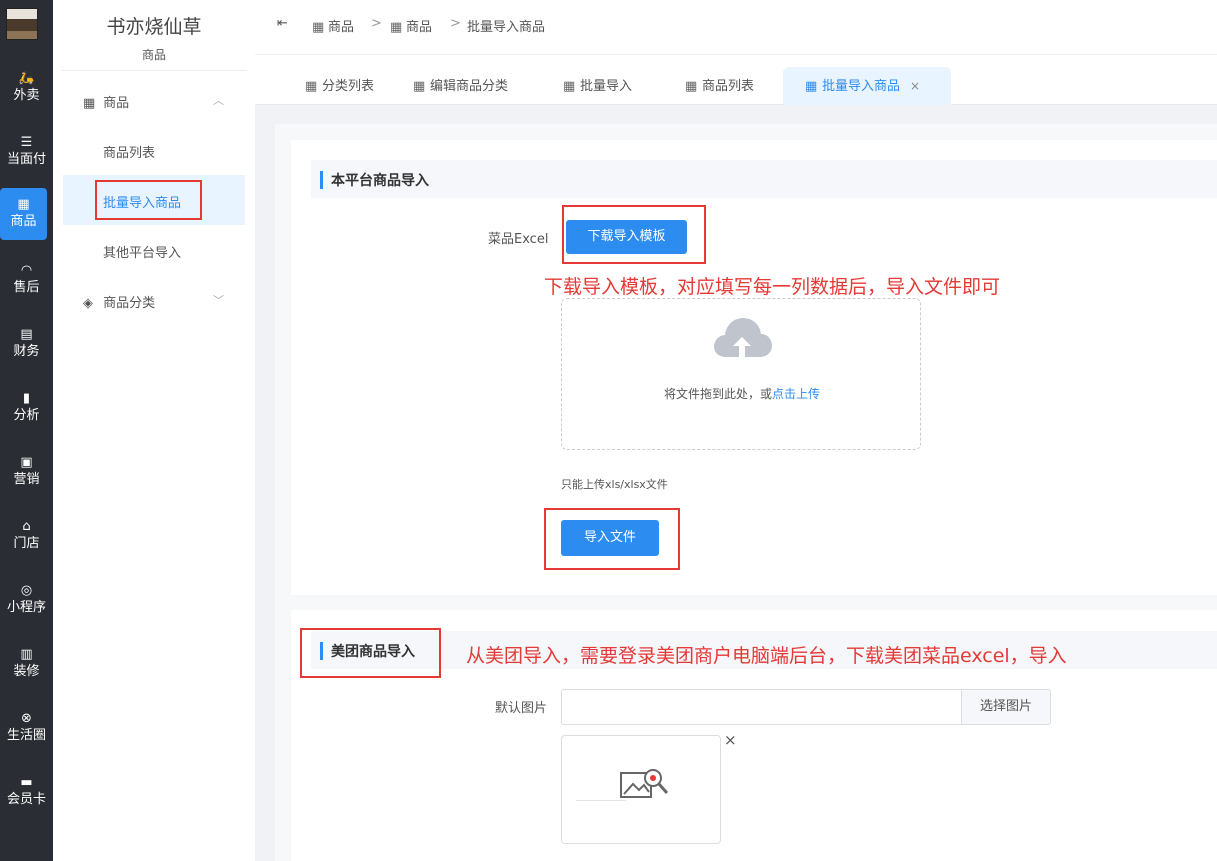 This screenshot has height=861, width=1217. I want to click on breadcrumb-current: 批量导入商品, so click(506, 27).